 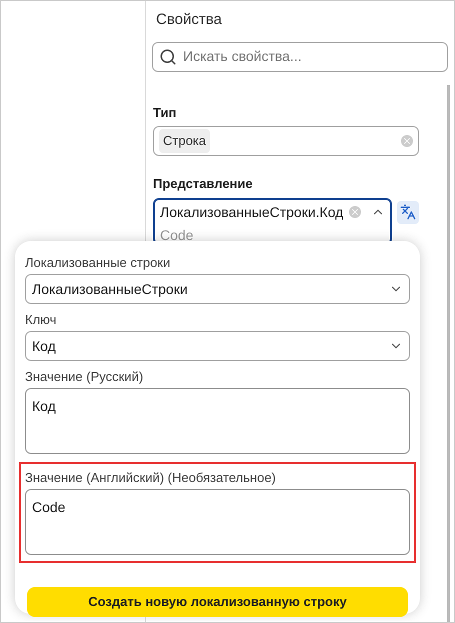 What do you see at coordinates (41, 320) in the screenshot?
I see `field-label: Ключ` at bounding box center [41, 320].